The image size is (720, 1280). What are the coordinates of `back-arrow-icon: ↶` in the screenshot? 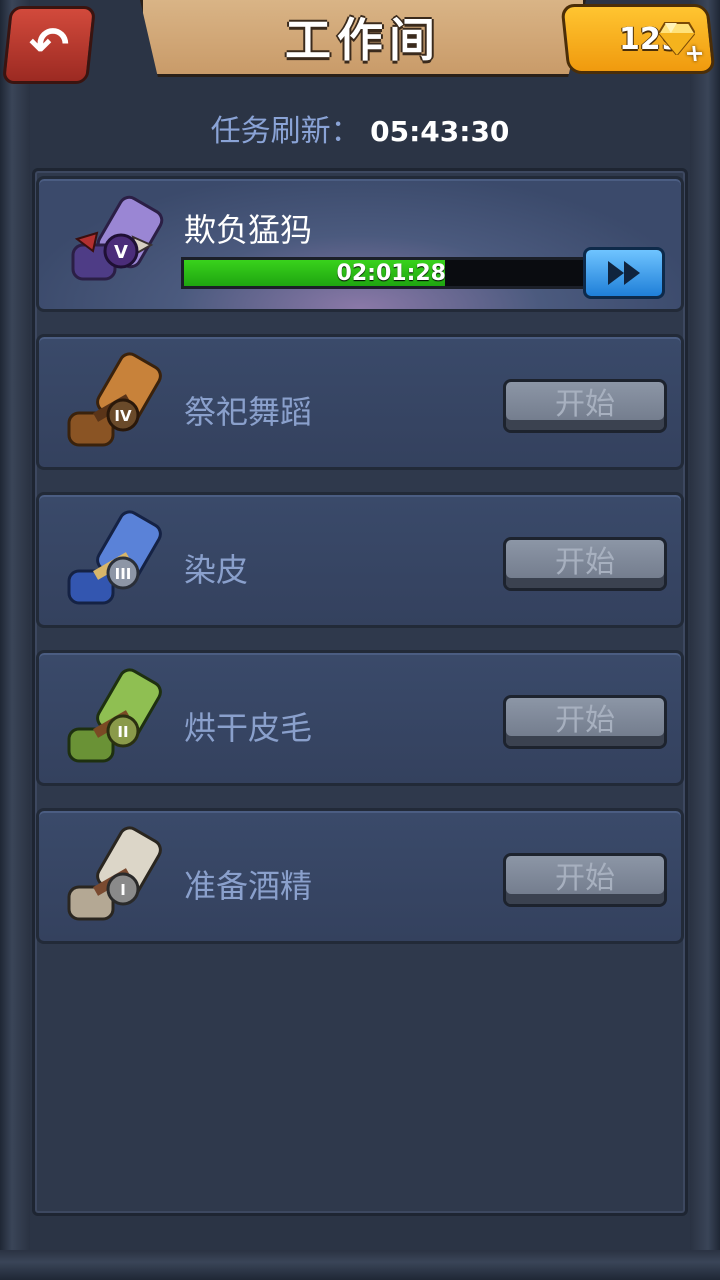 It's located at (49, 45).